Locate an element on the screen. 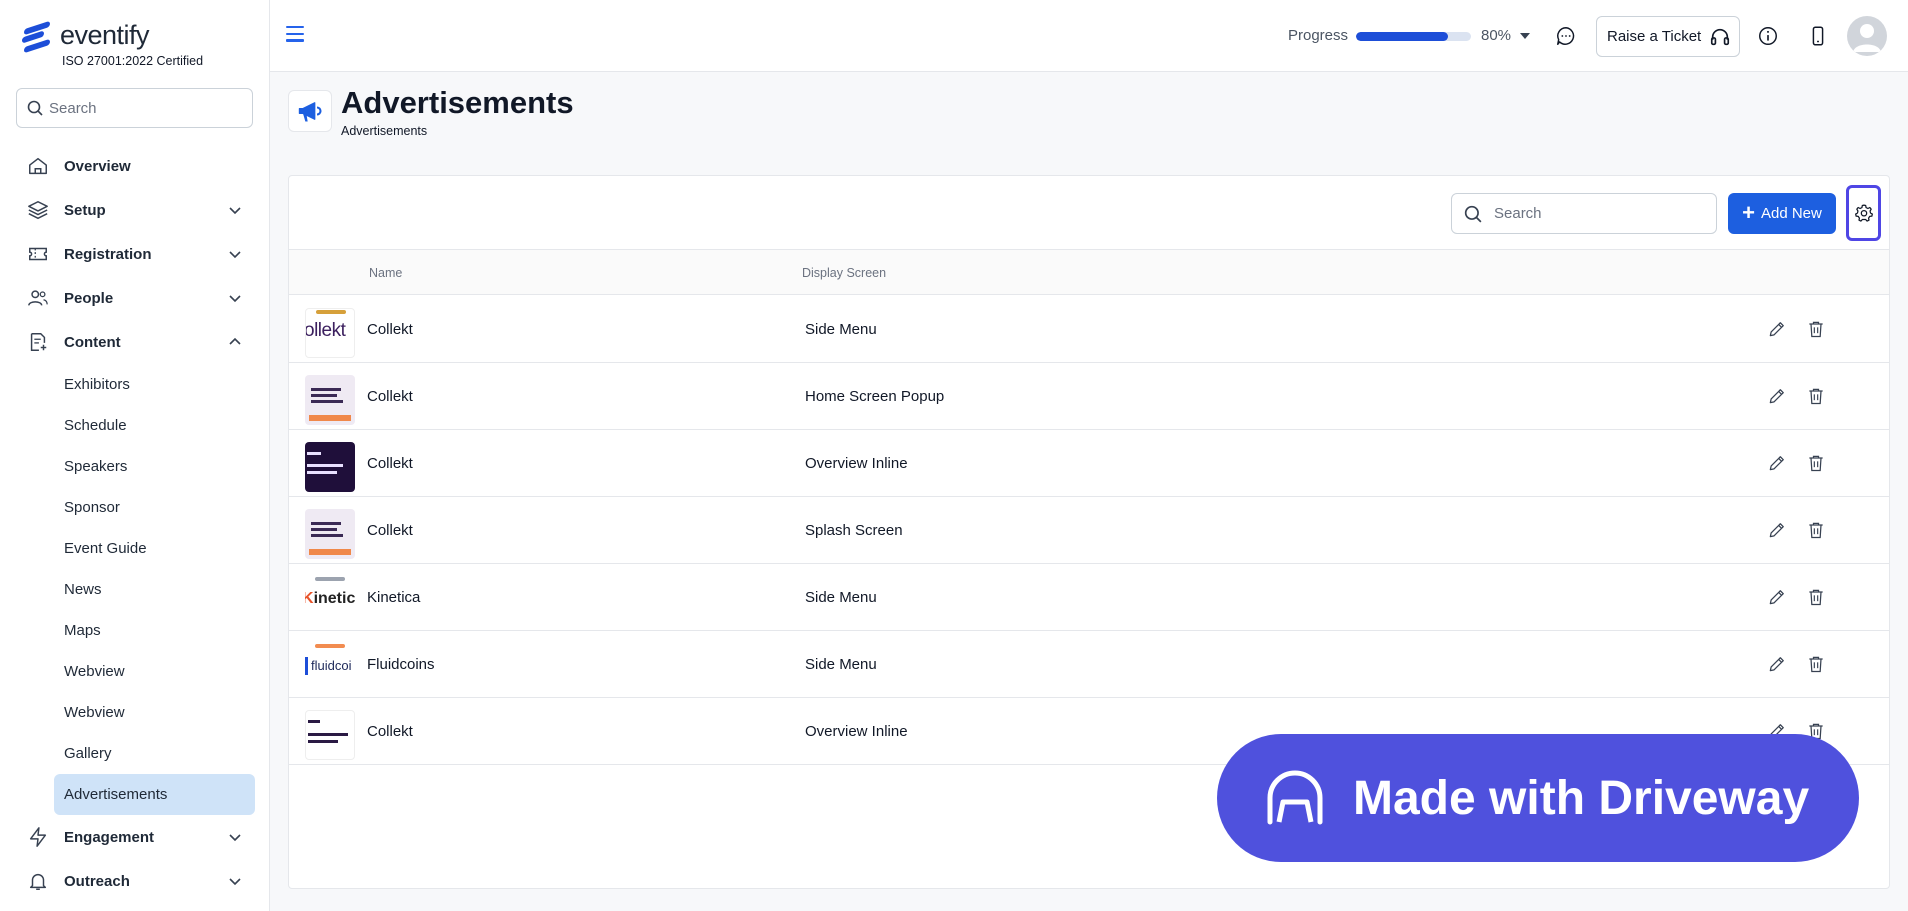 This screenshot has height=911, width=1908. ad-display-screen: Home Screen Popup is located at coordinates (875, 396).